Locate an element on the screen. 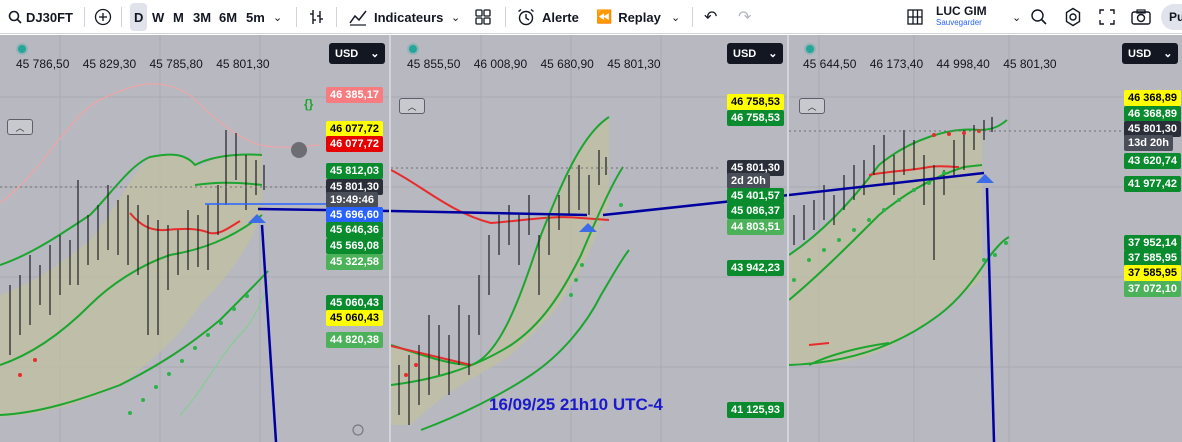 The height and width of the screenshot is (442, 1182). price-label: 43 620,74 is located at coordinates (1152, 161).